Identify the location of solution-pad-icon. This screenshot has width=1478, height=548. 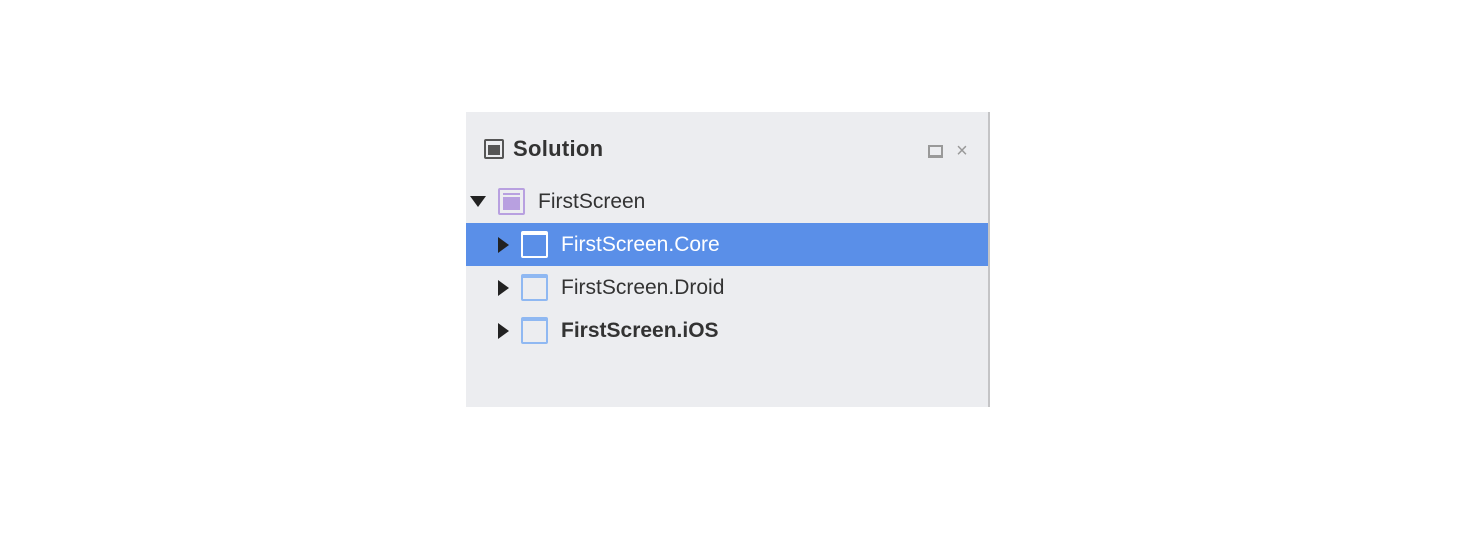
(494, 149).